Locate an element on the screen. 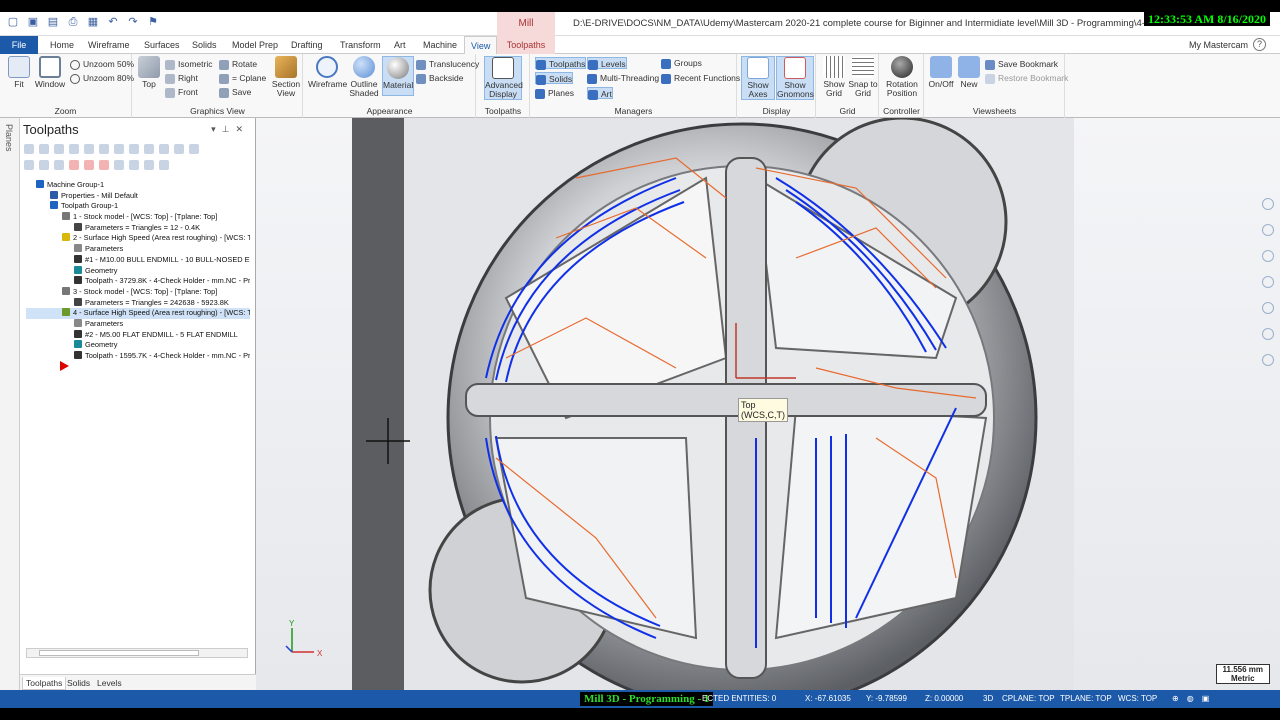 This screenshot has width=1280, height=720. tab-home: Home is located at coordinates (62, 45).